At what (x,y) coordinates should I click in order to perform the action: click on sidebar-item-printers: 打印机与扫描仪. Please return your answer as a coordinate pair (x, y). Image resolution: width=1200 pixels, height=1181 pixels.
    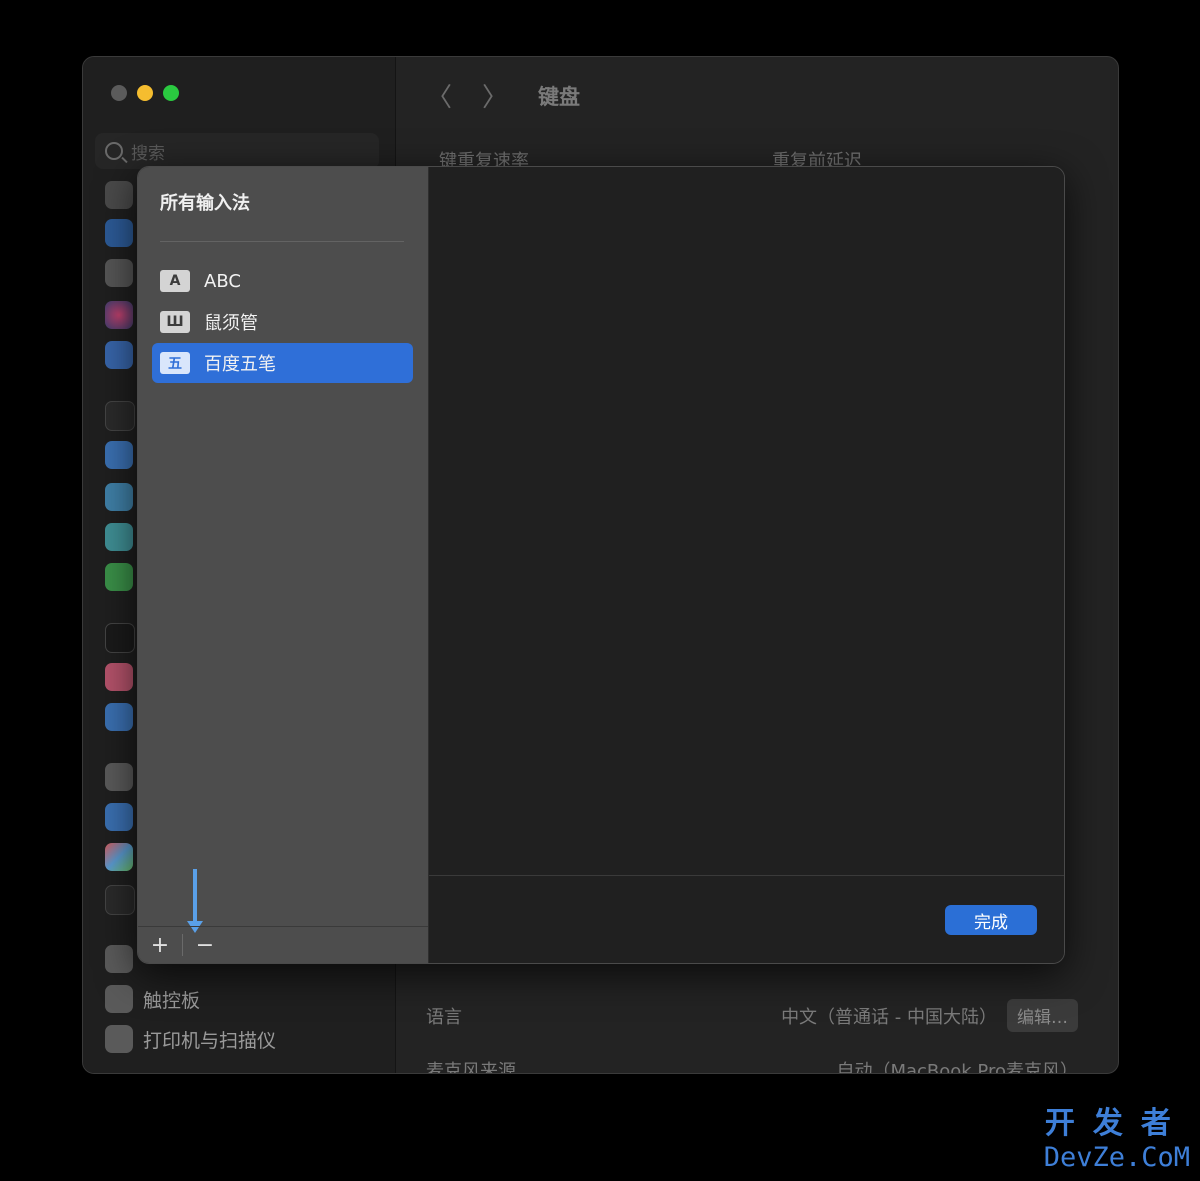
    Looking at the image, I should click on (190, 1039).